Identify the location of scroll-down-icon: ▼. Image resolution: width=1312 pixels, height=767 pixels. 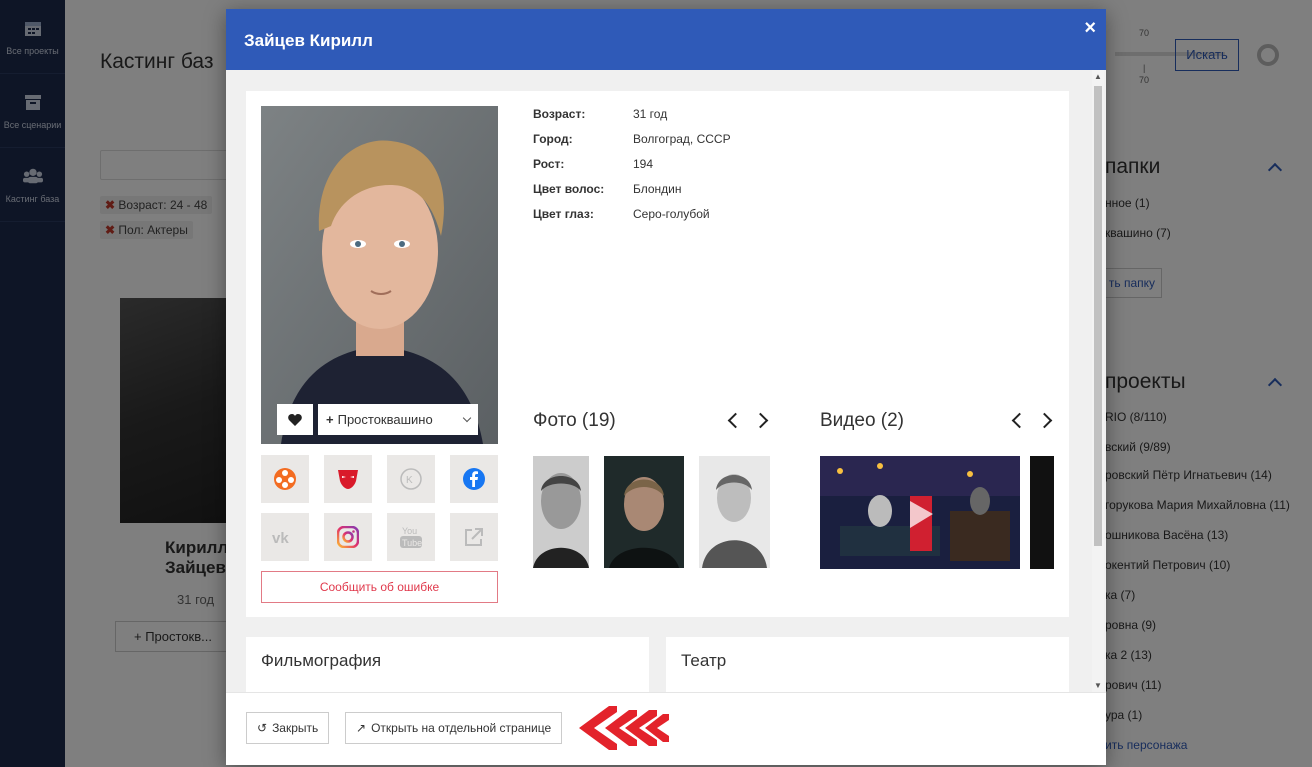
(1098, 685).